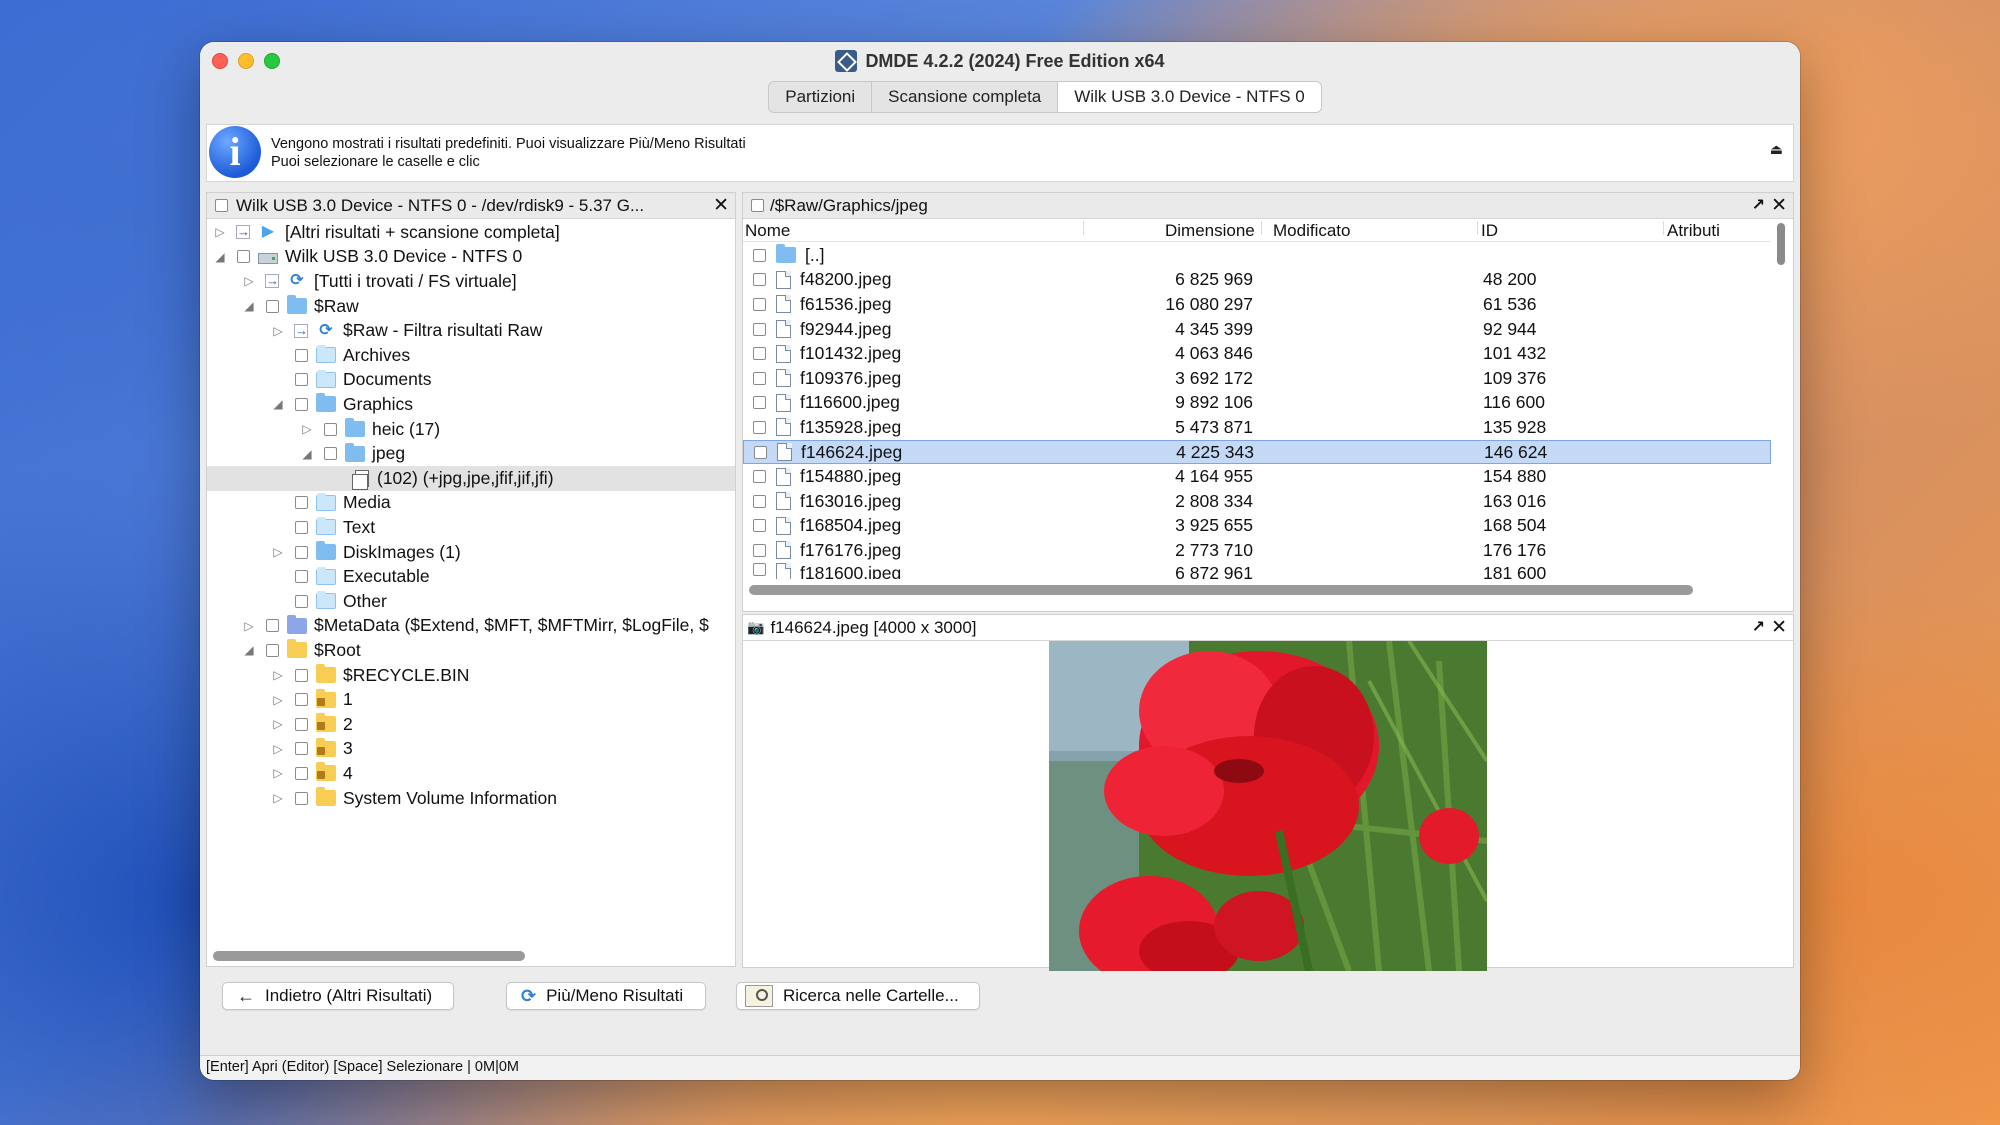 This screenshot has width=2000, height=1125. I want to click on tab-partizioni: Partizioni, so click(821, 97).